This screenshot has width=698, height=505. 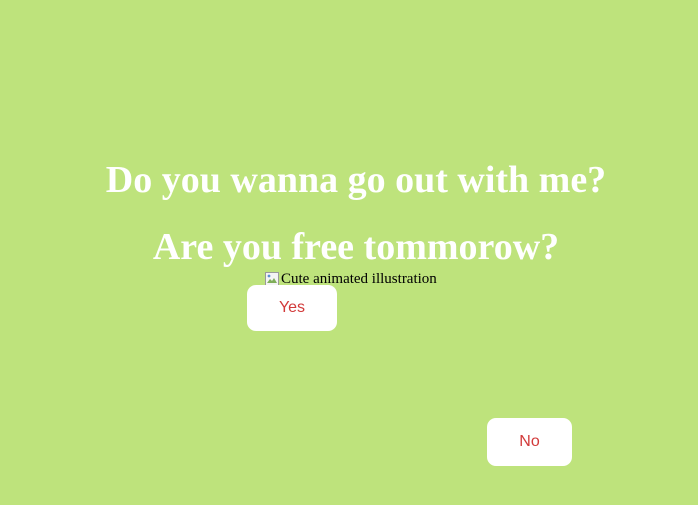 What do you see at coordinates (529, 442) in the screenshot?
I see `no-button: No` at bounding box center [529, 442].